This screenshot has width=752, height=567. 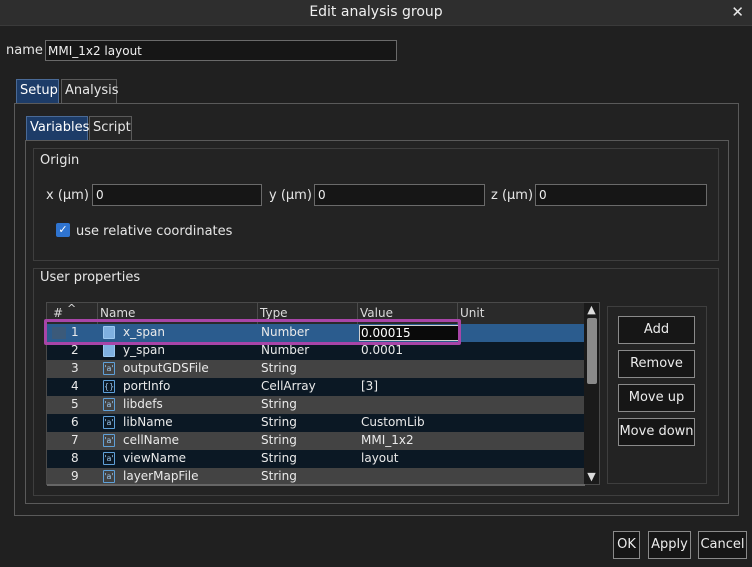 What do you see at coordinates (409, 333) in the screenshot?
I see `value-edit-input: 0.00015` at bounding box center [409, 333].